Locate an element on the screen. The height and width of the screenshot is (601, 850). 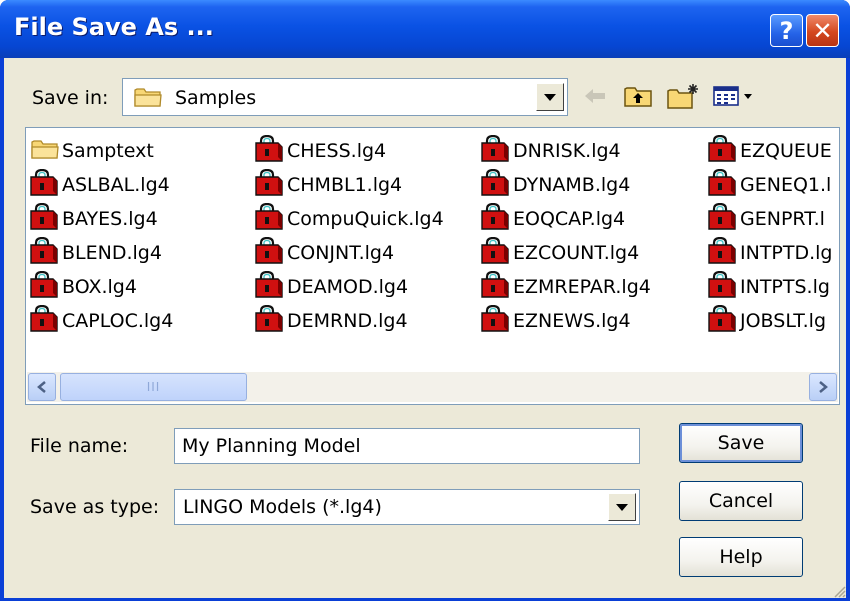
file-item: GENPRT.l is located at coordinates (766, 219).